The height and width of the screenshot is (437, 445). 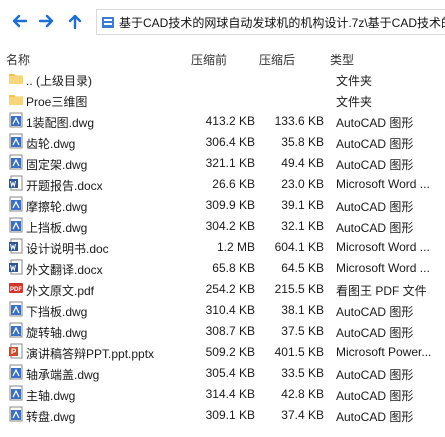 I want to click on back-arrow-icon, so click(x=19, y=21).